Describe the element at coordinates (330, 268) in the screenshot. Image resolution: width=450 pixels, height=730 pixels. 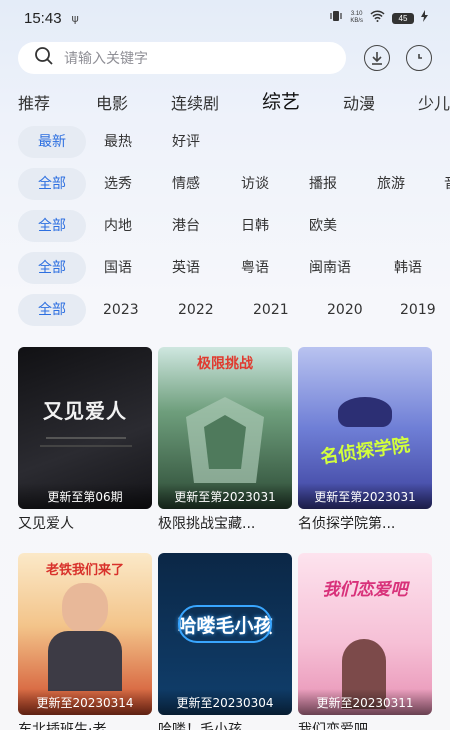
I see `filter-chip: 闽南语` at that location.